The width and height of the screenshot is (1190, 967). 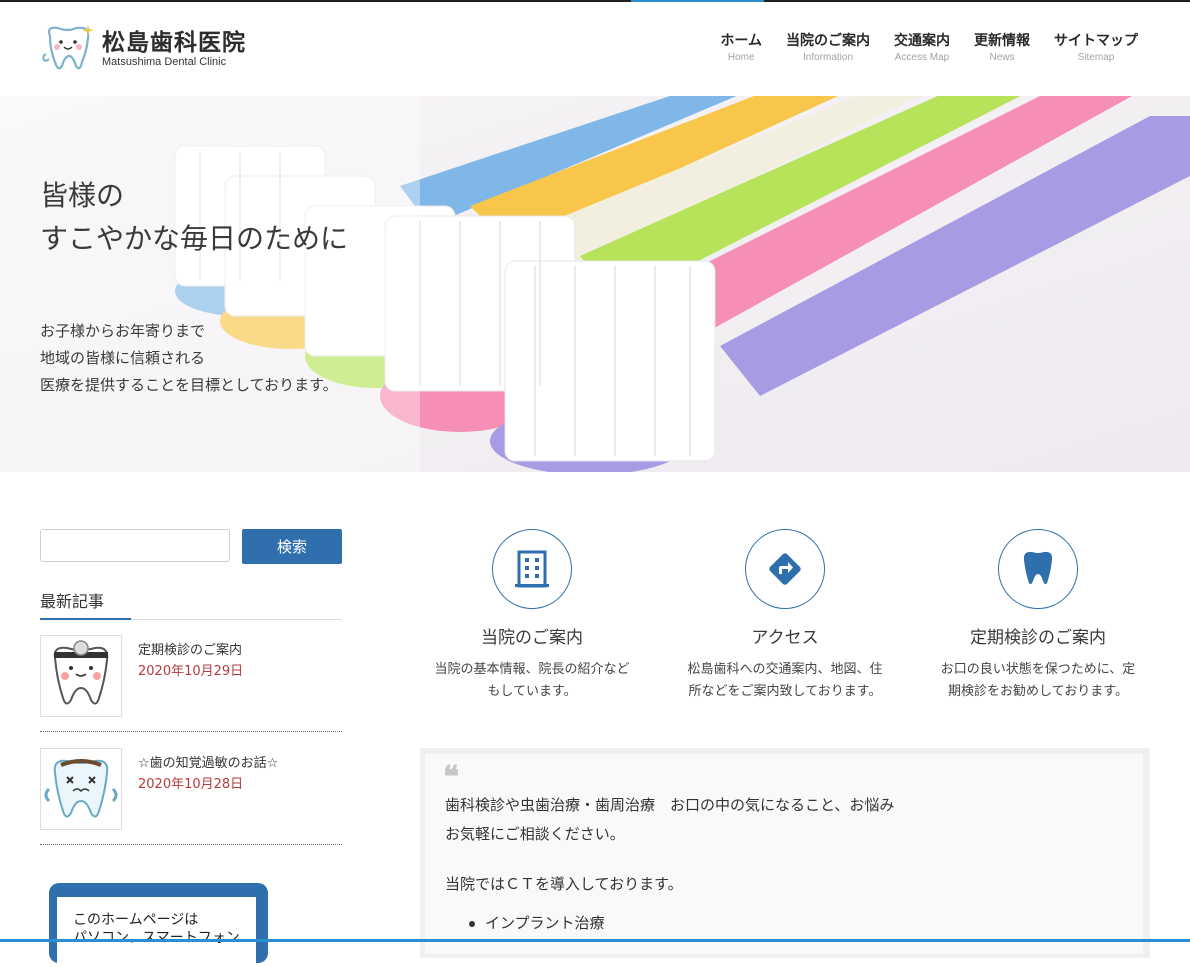 I want to click on post-title: 定期検診のご案内, so click(x=190, y=648).